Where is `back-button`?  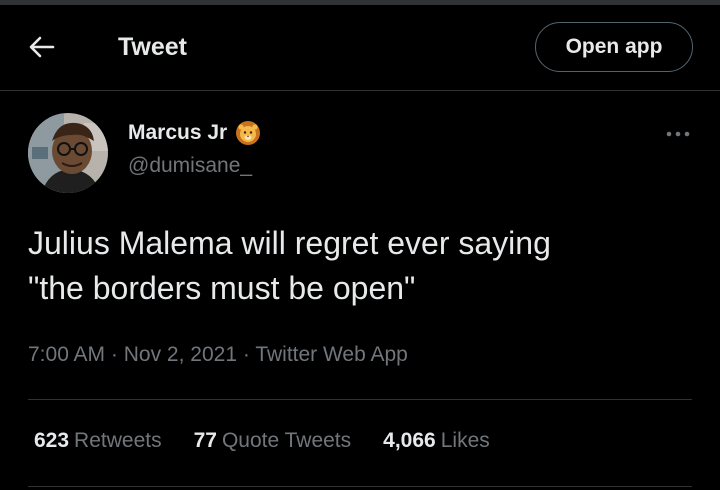 back-button is located at coordinates (42, 47).